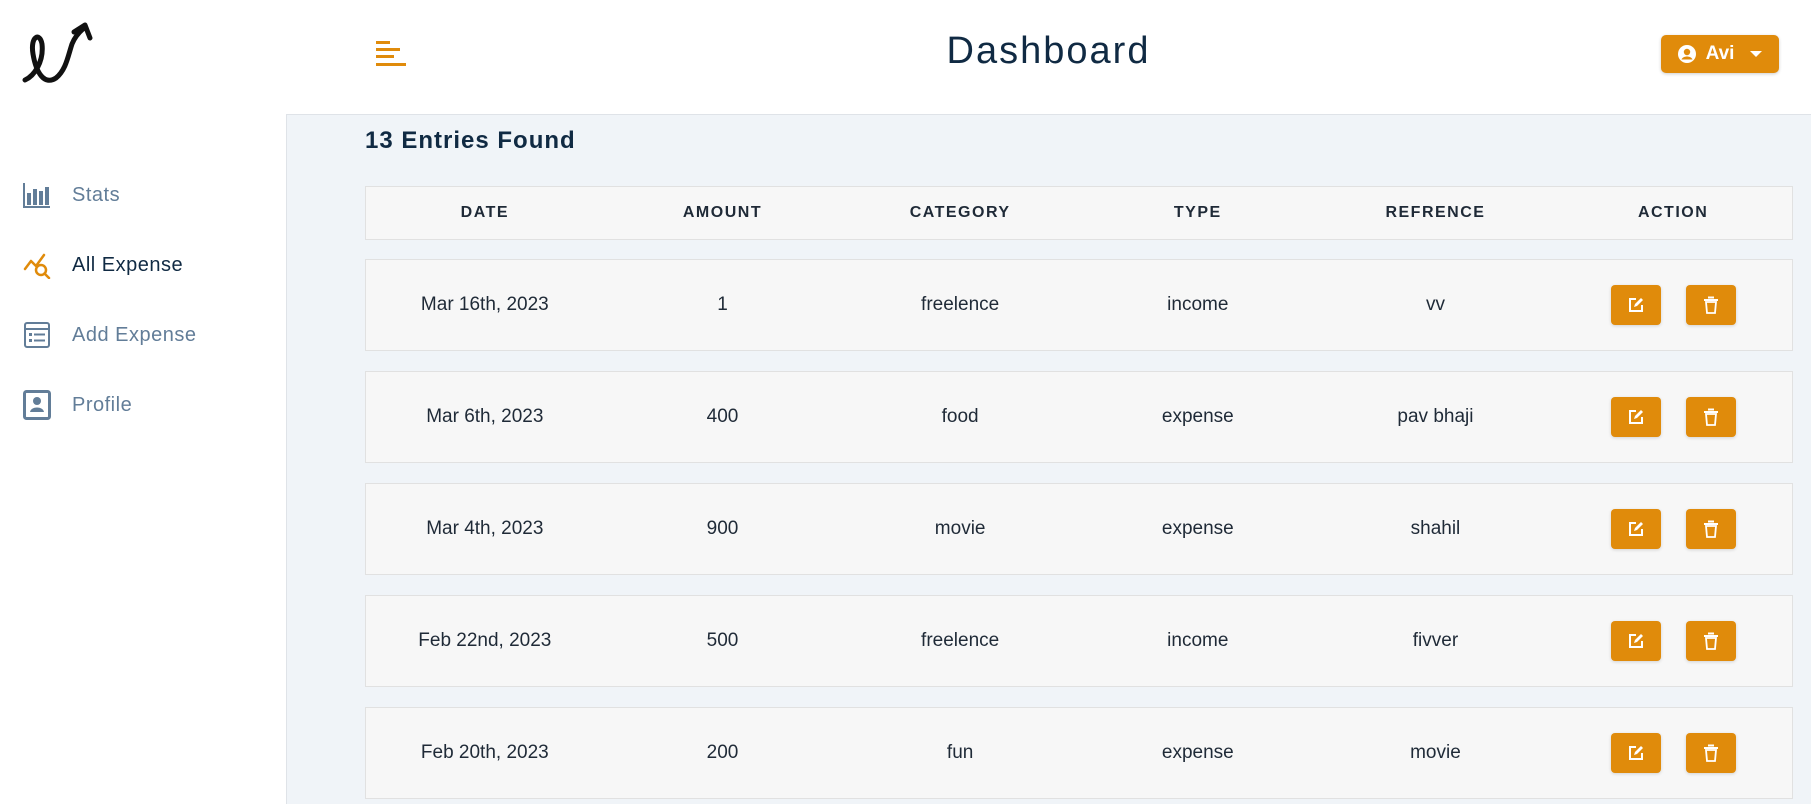 The image size is (1811, 804). I want to click on column-header-type: TYPE, so click(1197, 212).